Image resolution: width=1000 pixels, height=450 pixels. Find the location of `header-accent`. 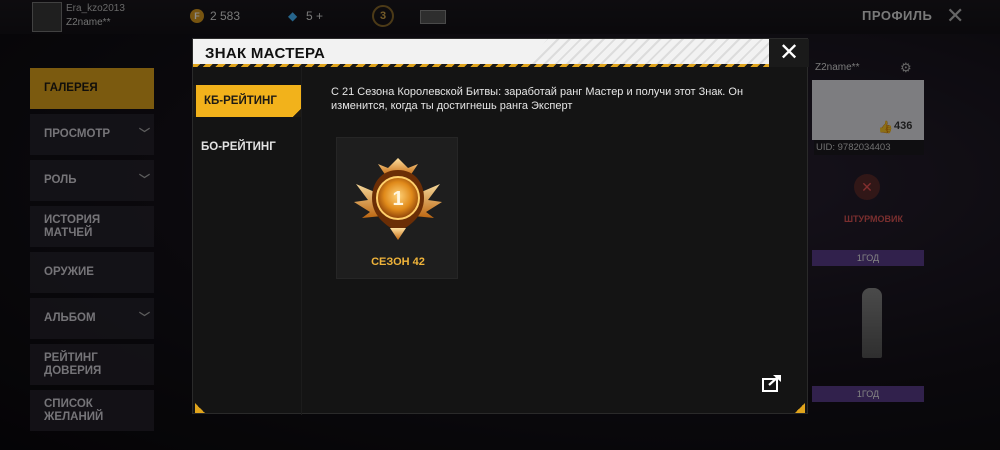

header-accent is located at coordinates (481, 65).